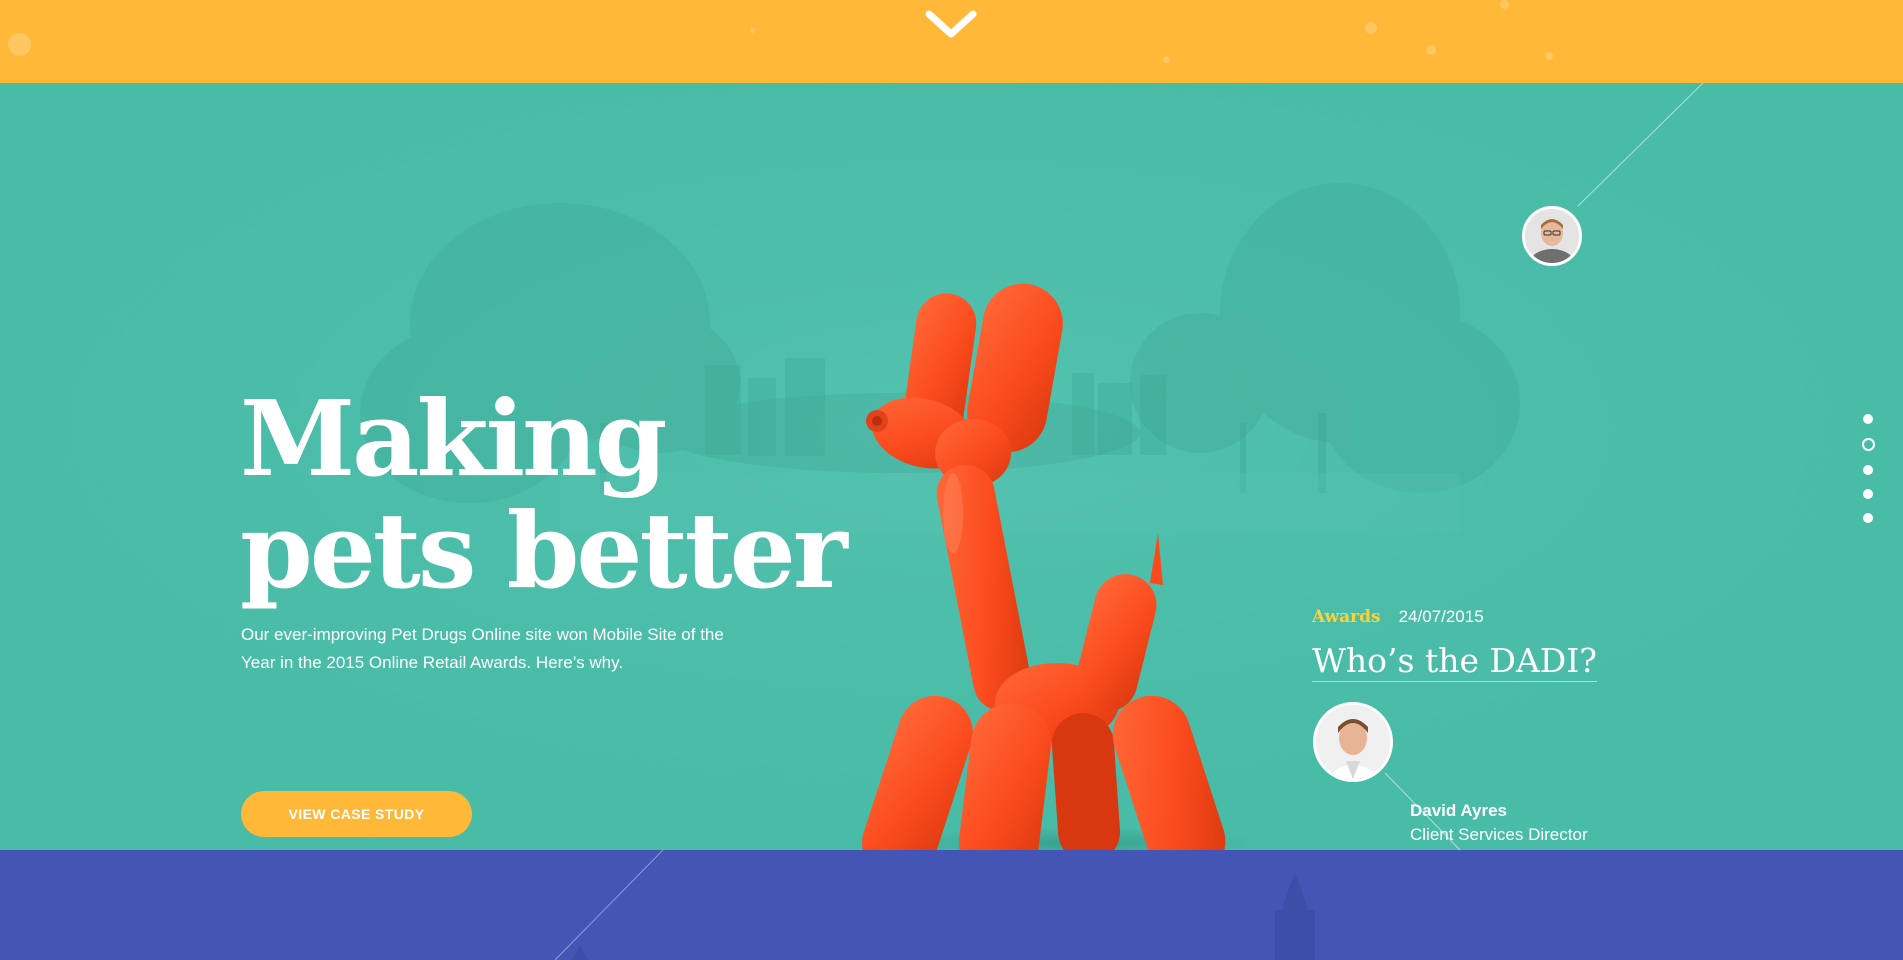 The width and height of the screenshot is (1903, 960). I want to click on hero-title: Making pets better, so click(544, 494).